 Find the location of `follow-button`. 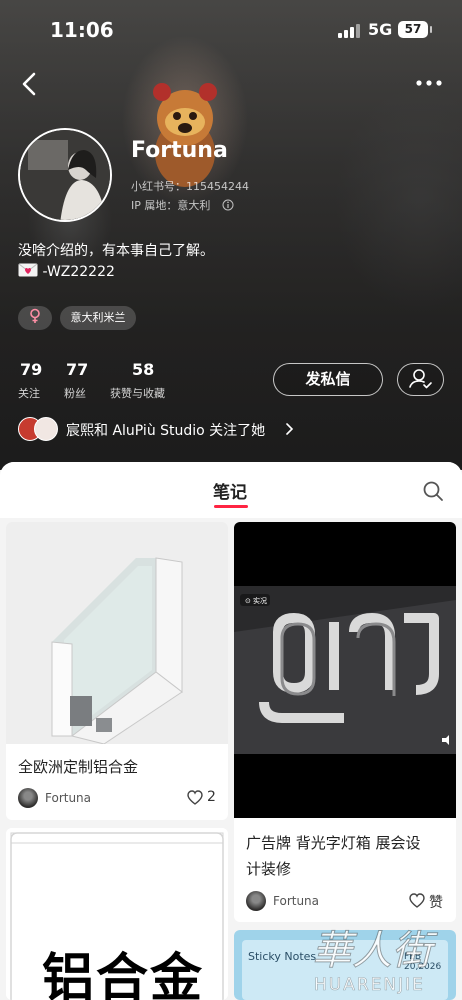

follow-button is located at coordinates (420, 379).